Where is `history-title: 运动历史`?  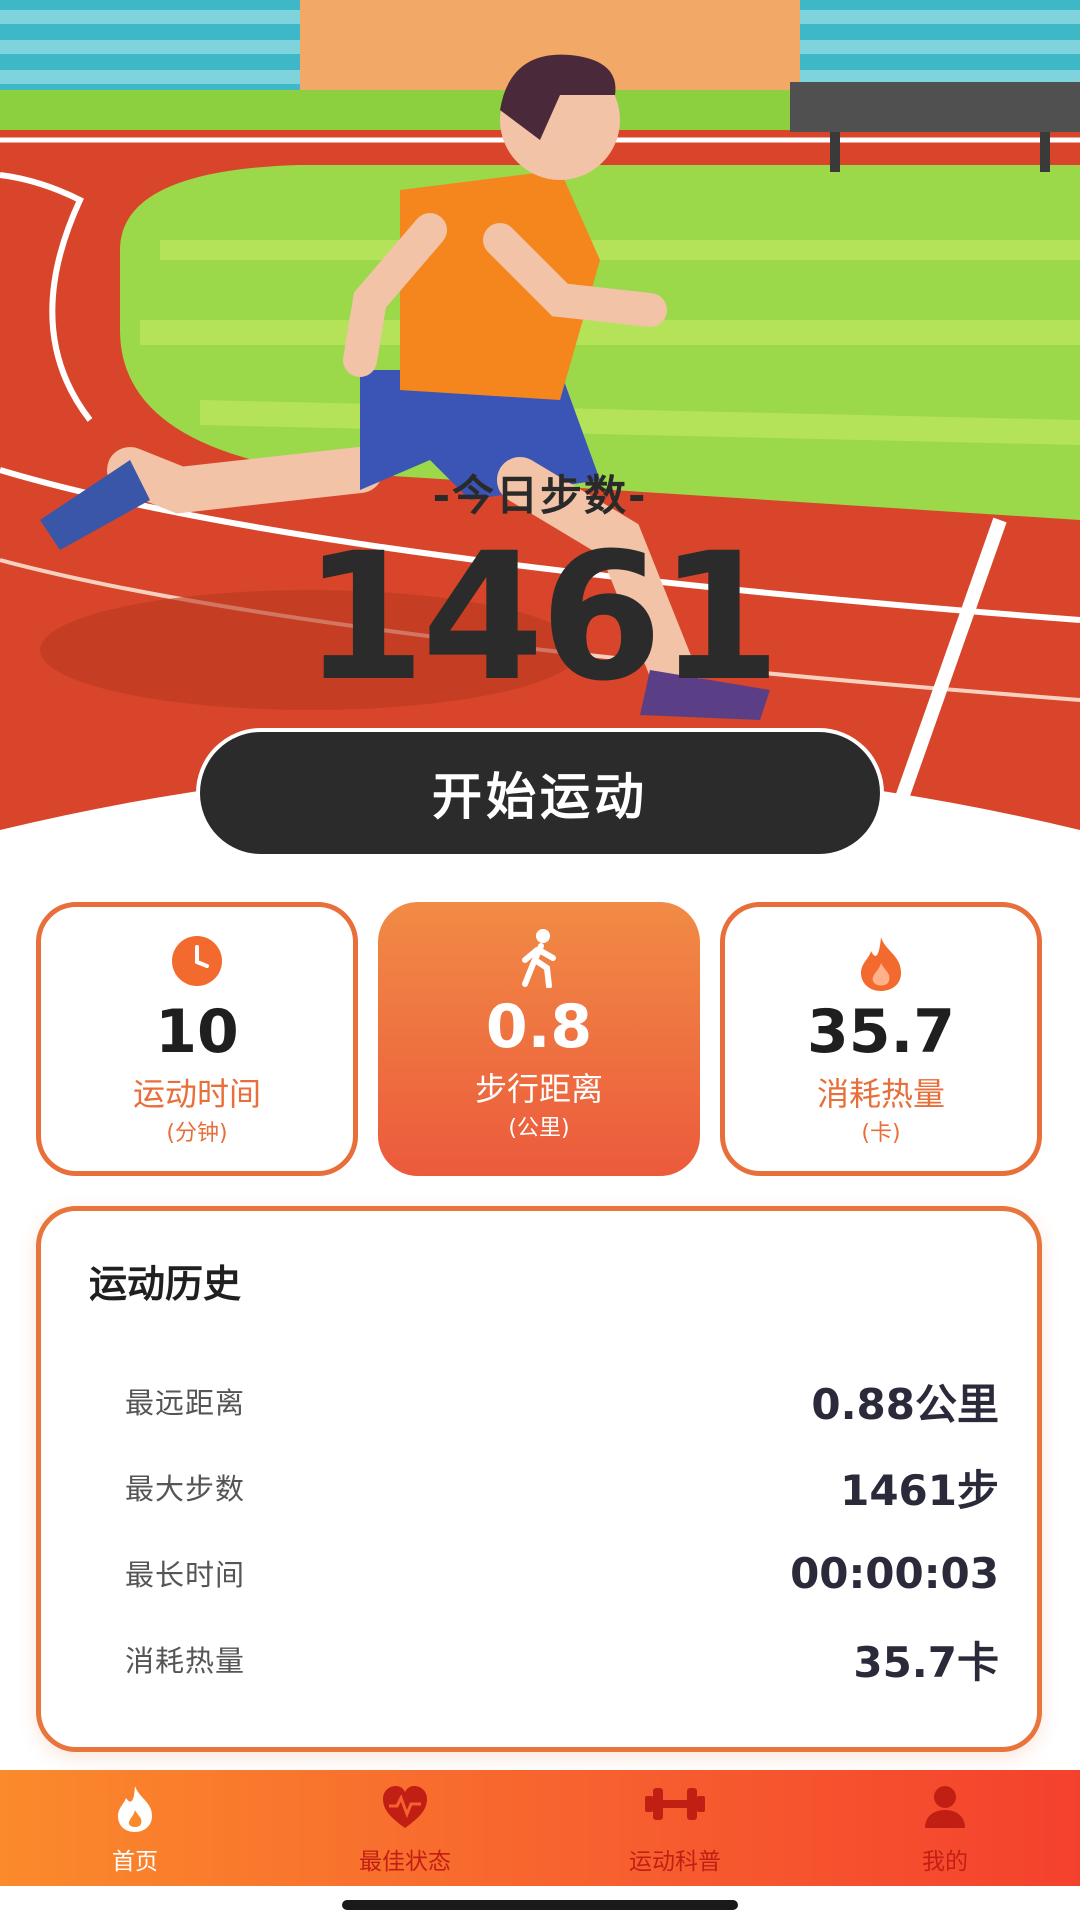 history-title: 运动历史 is located at coordinates (165, 1284).